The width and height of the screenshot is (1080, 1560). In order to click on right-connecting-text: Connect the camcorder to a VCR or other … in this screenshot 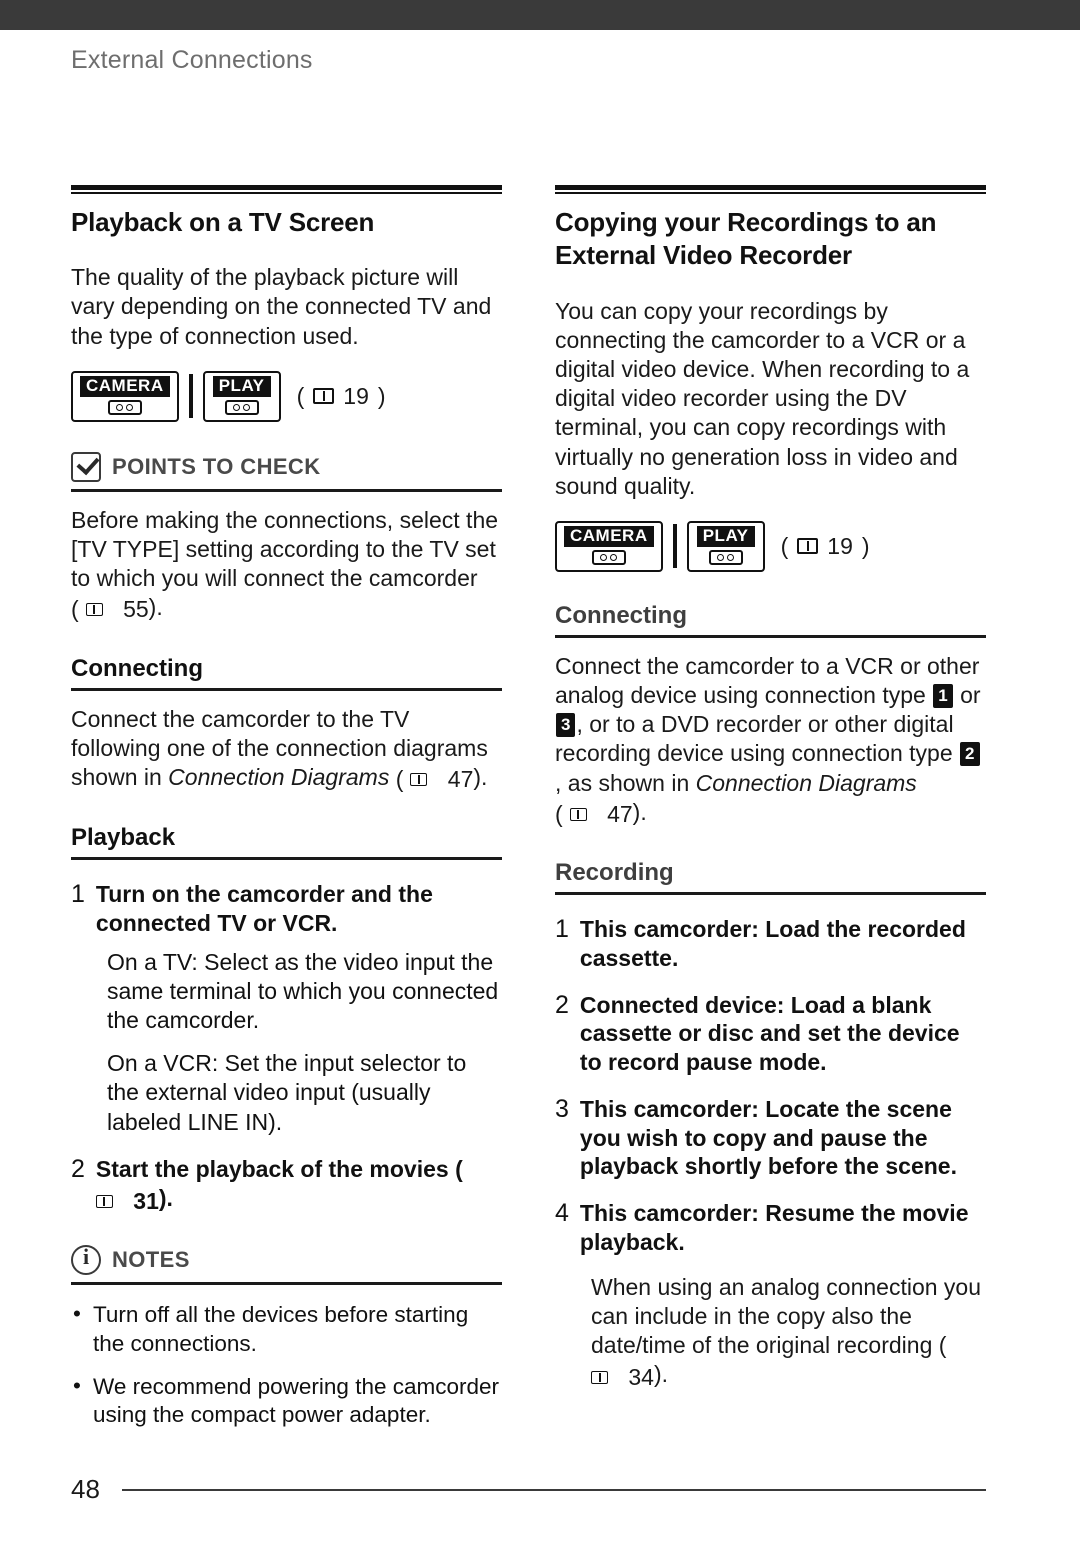, I will do `click(770, 740)`.